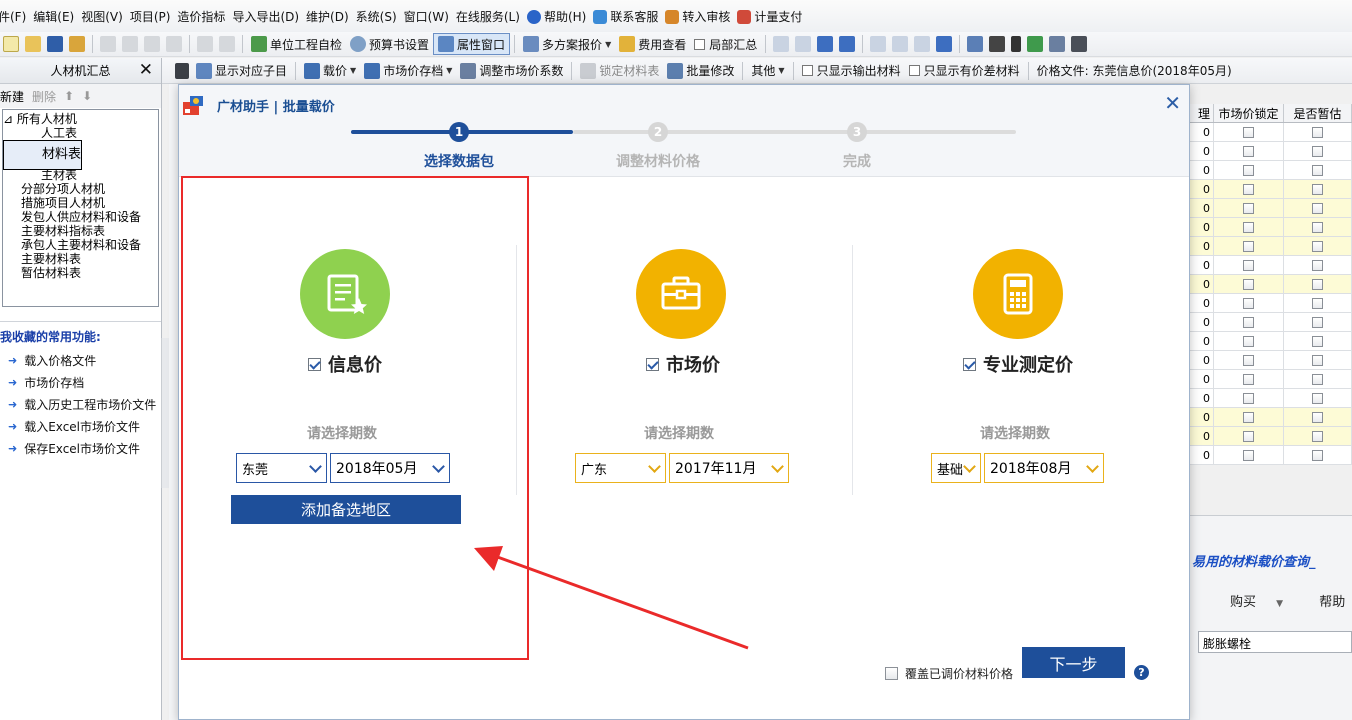 The width and height of the screenshot is (1352, 720). I want to click on delete-button: 删除, so click(44, 96).